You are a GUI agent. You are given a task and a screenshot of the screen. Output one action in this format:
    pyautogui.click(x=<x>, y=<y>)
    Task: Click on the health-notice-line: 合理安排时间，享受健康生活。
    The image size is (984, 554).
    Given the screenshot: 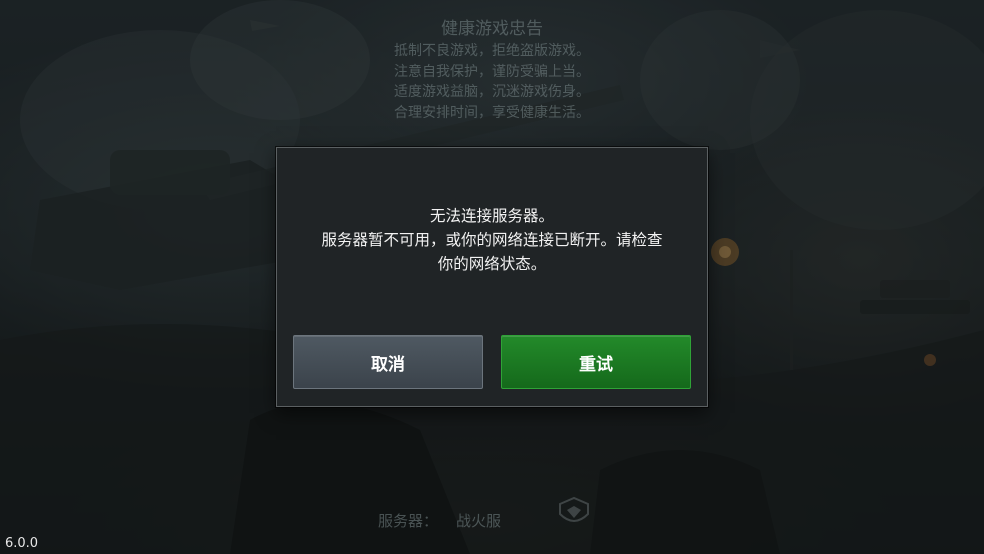 What is the action you would take?
    pyautogui.click(x=492, y=112)
    